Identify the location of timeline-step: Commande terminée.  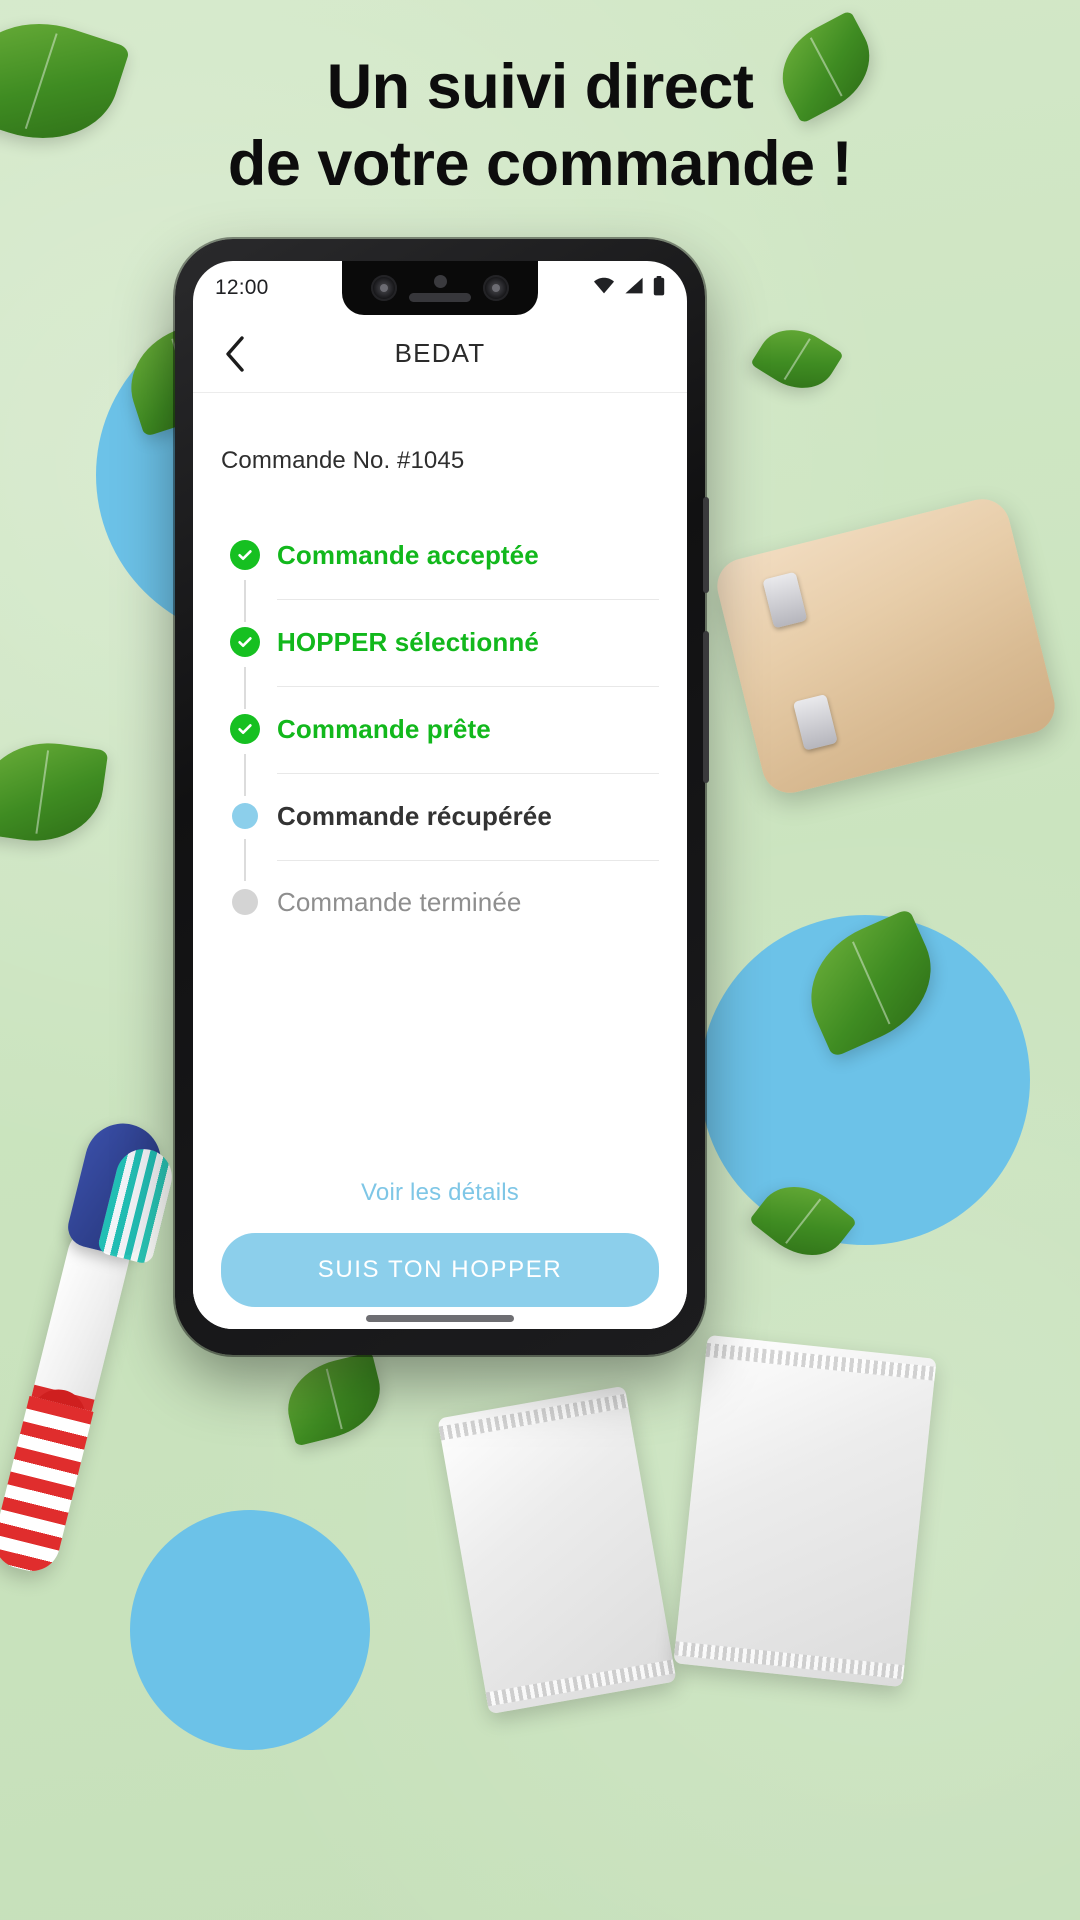
(440, 927).